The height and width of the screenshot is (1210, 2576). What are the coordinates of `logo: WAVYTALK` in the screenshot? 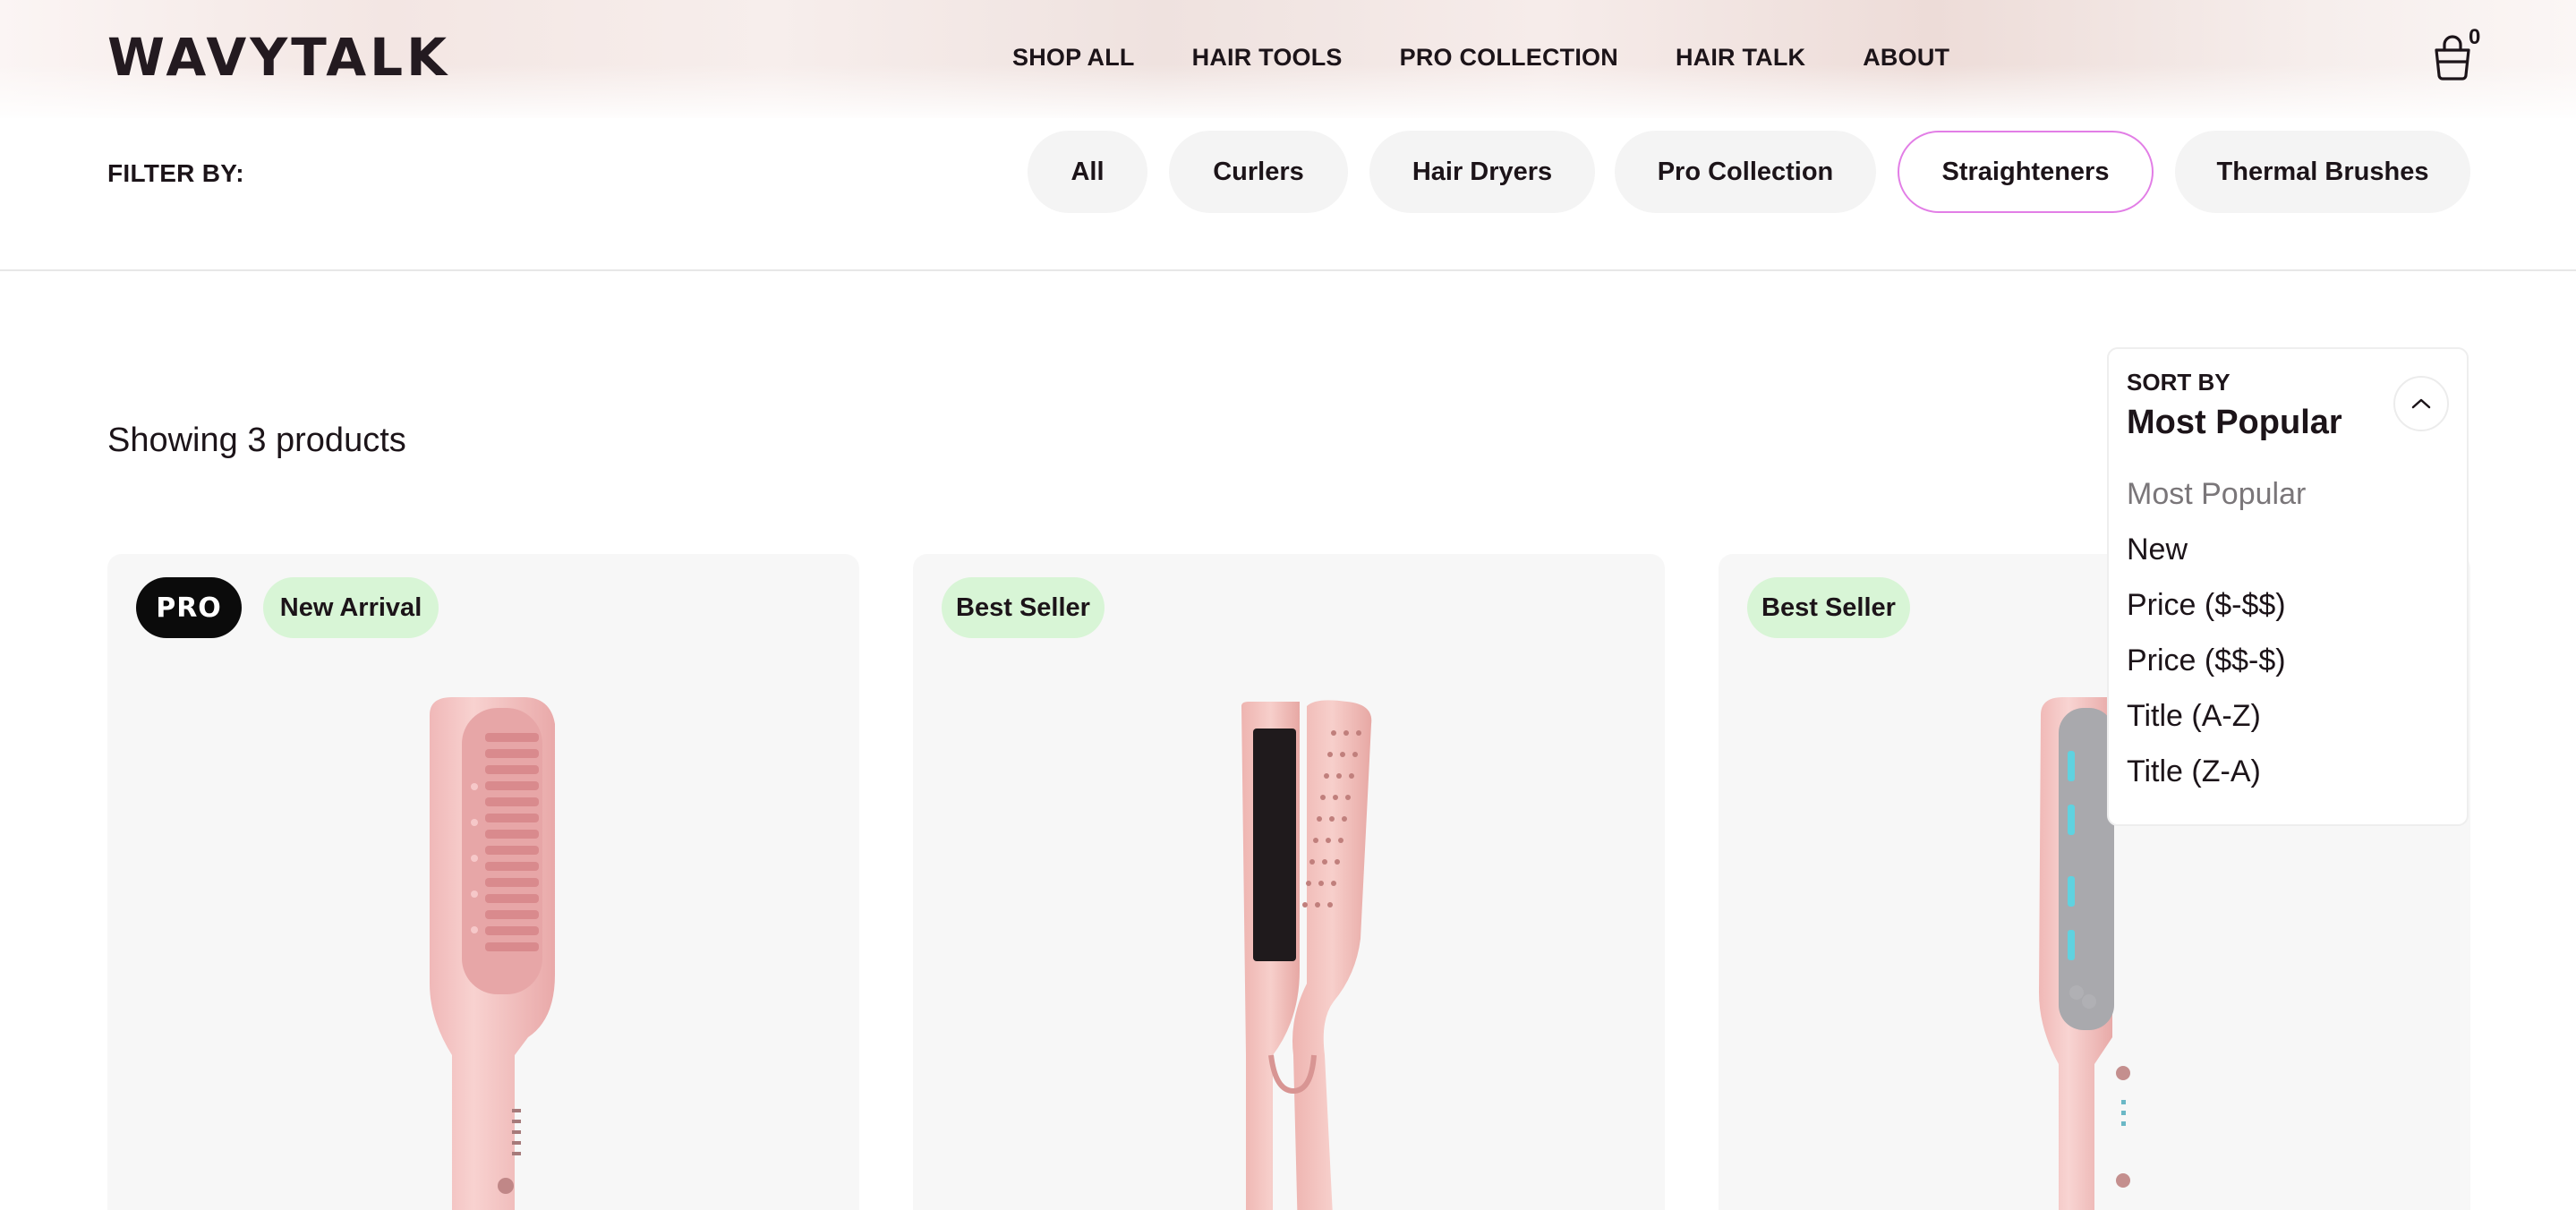 It's located at (306, 57).